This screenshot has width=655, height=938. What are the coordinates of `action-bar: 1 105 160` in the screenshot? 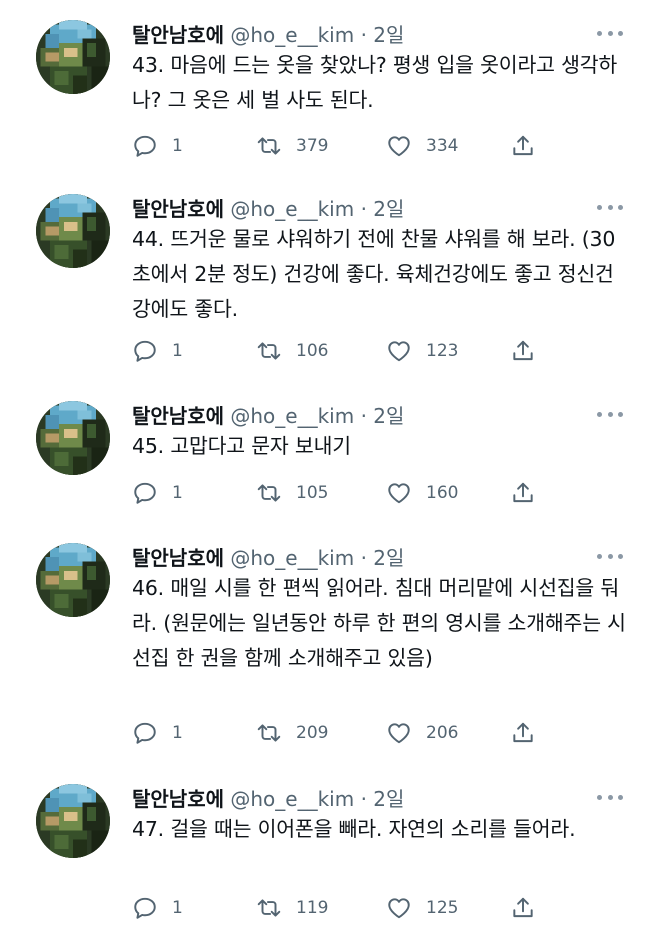 It's located at (342, 493).